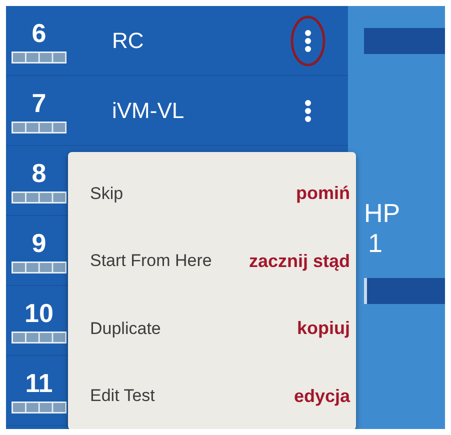  I want to click on side-label: HP, so click(383, 213).